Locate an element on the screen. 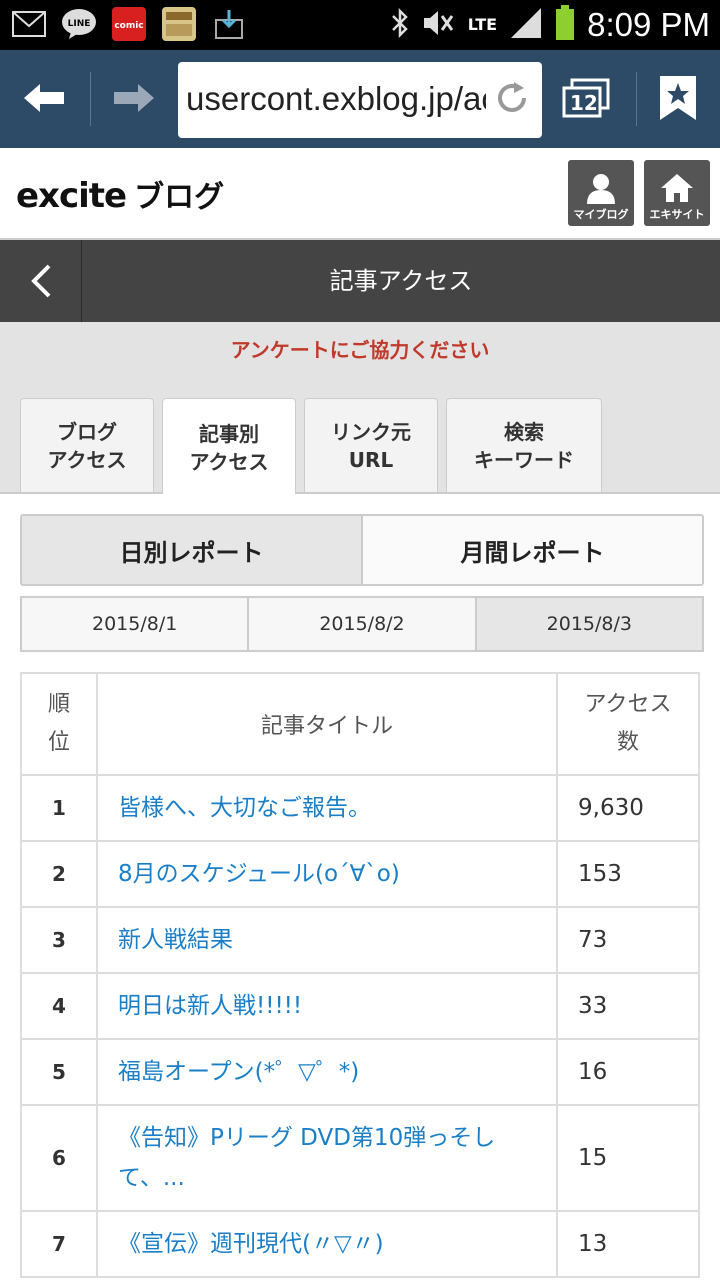 This screenshot has width=720, height=1280. page-title-bar: 記事アクセス is located at coordinates (360, 281).